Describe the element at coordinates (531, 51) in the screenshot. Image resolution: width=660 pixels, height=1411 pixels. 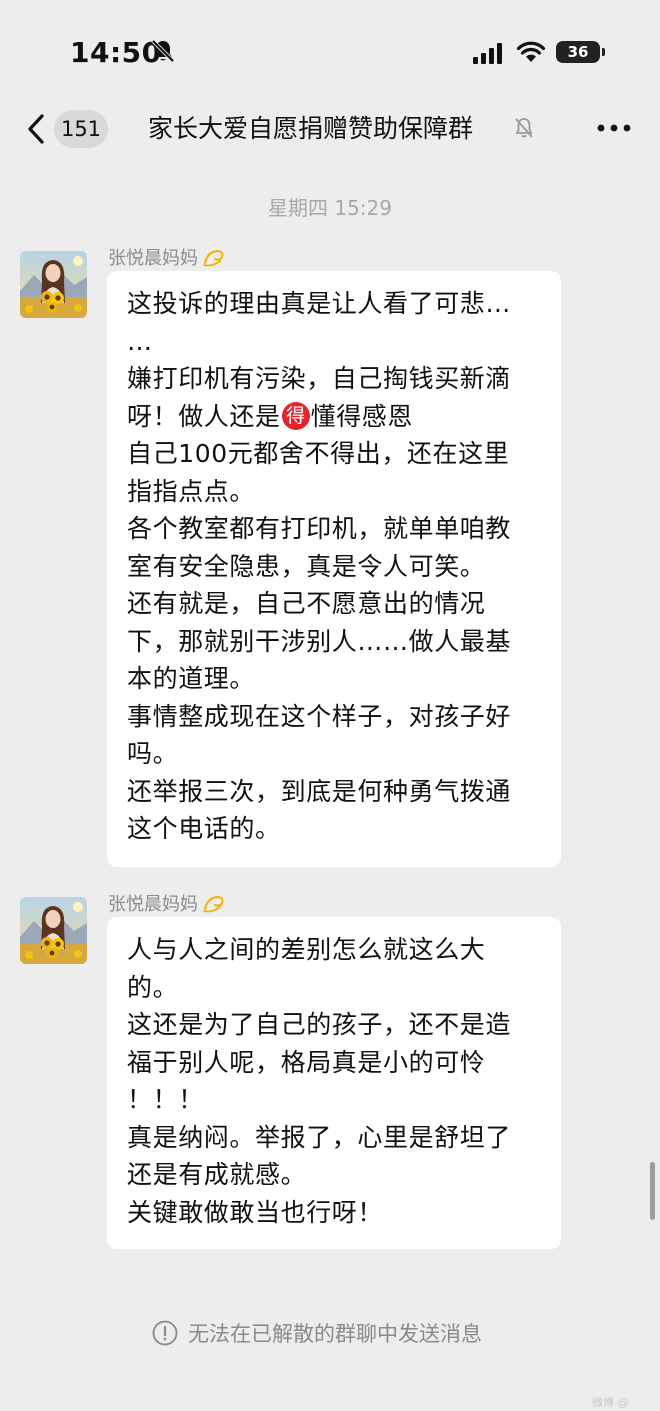
I see `wifi-icon` at that location.